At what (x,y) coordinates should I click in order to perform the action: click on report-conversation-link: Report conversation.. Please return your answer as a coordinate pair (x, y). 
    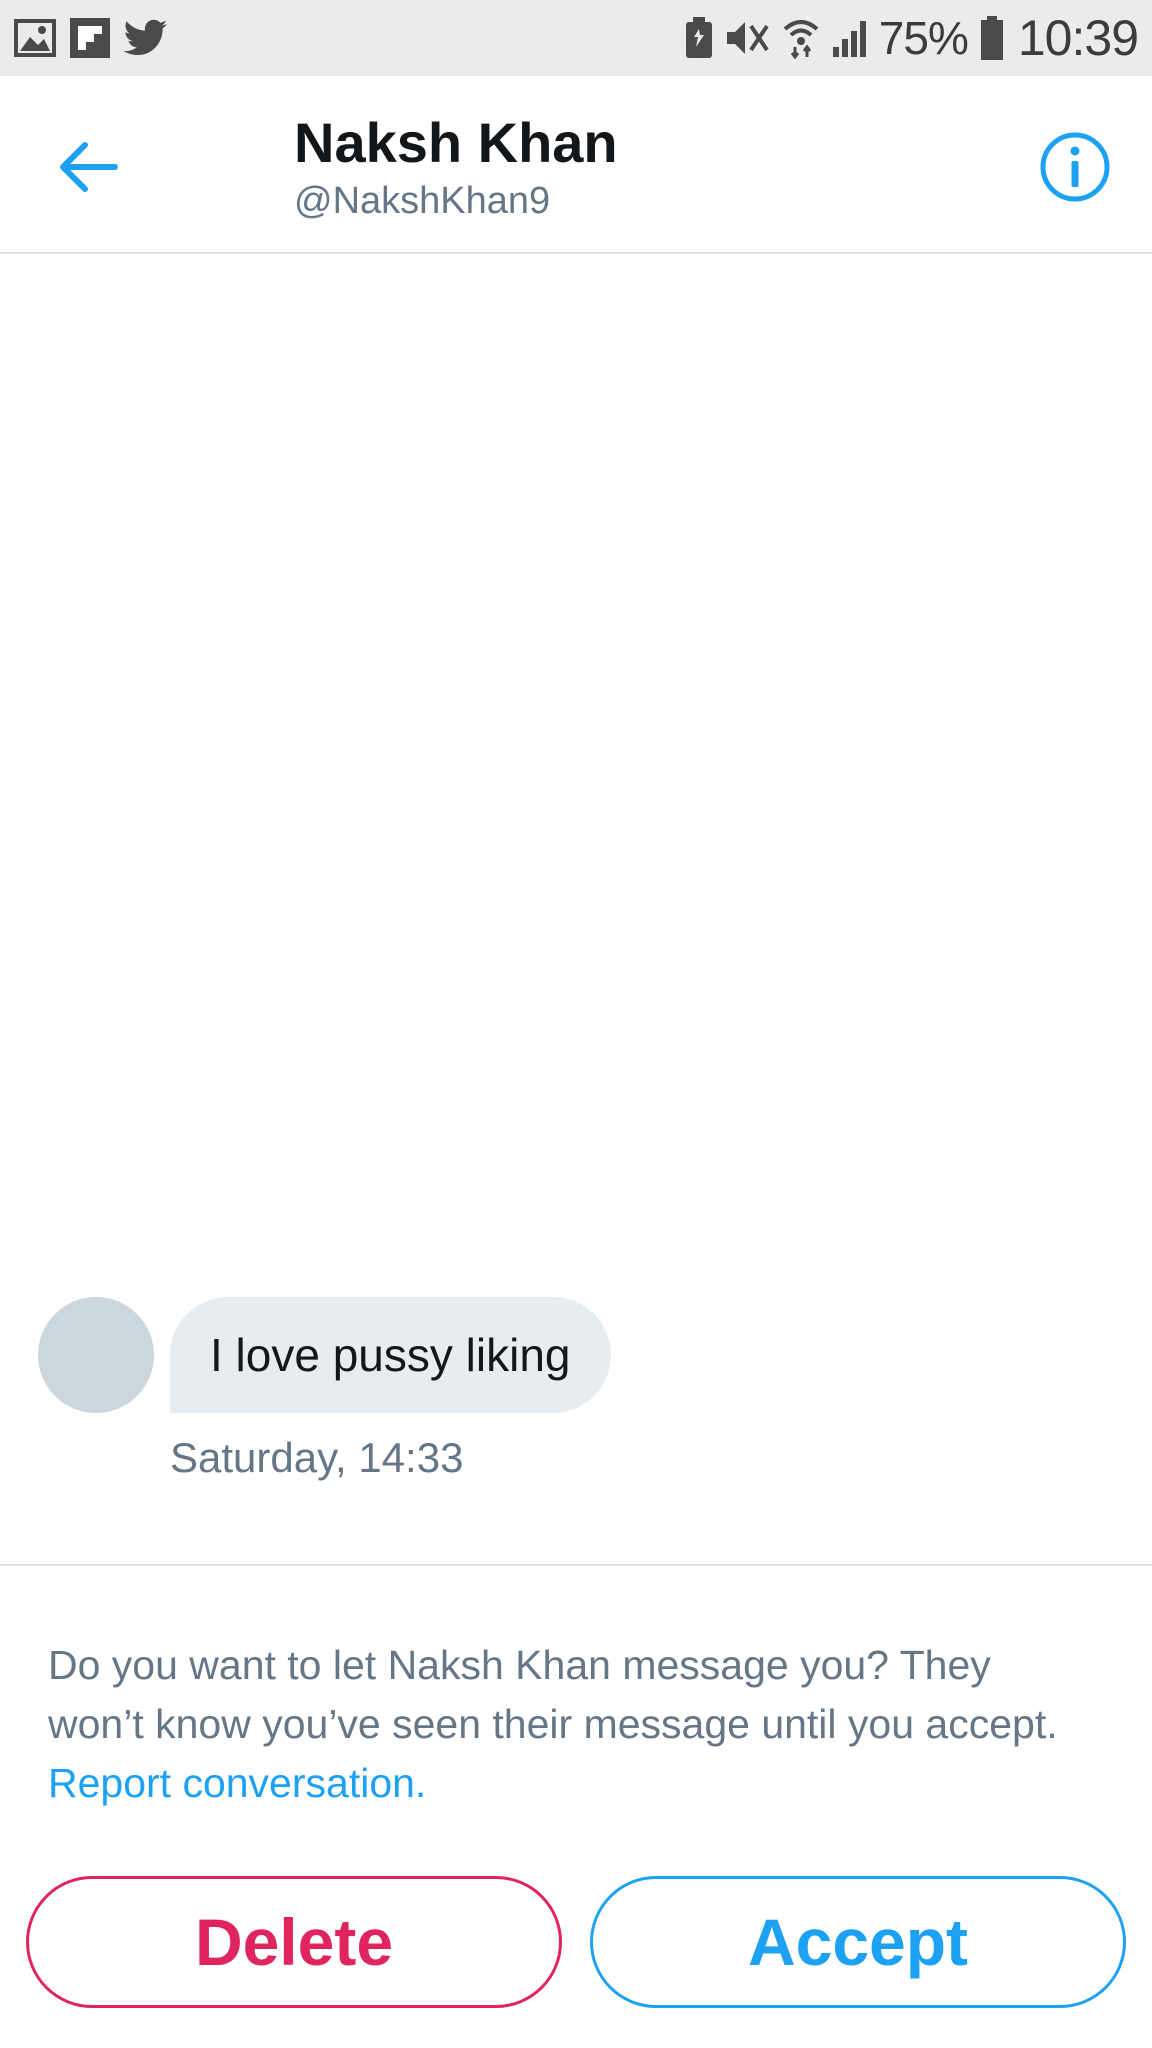
    Looking at the image, I should click on (237, 1783).